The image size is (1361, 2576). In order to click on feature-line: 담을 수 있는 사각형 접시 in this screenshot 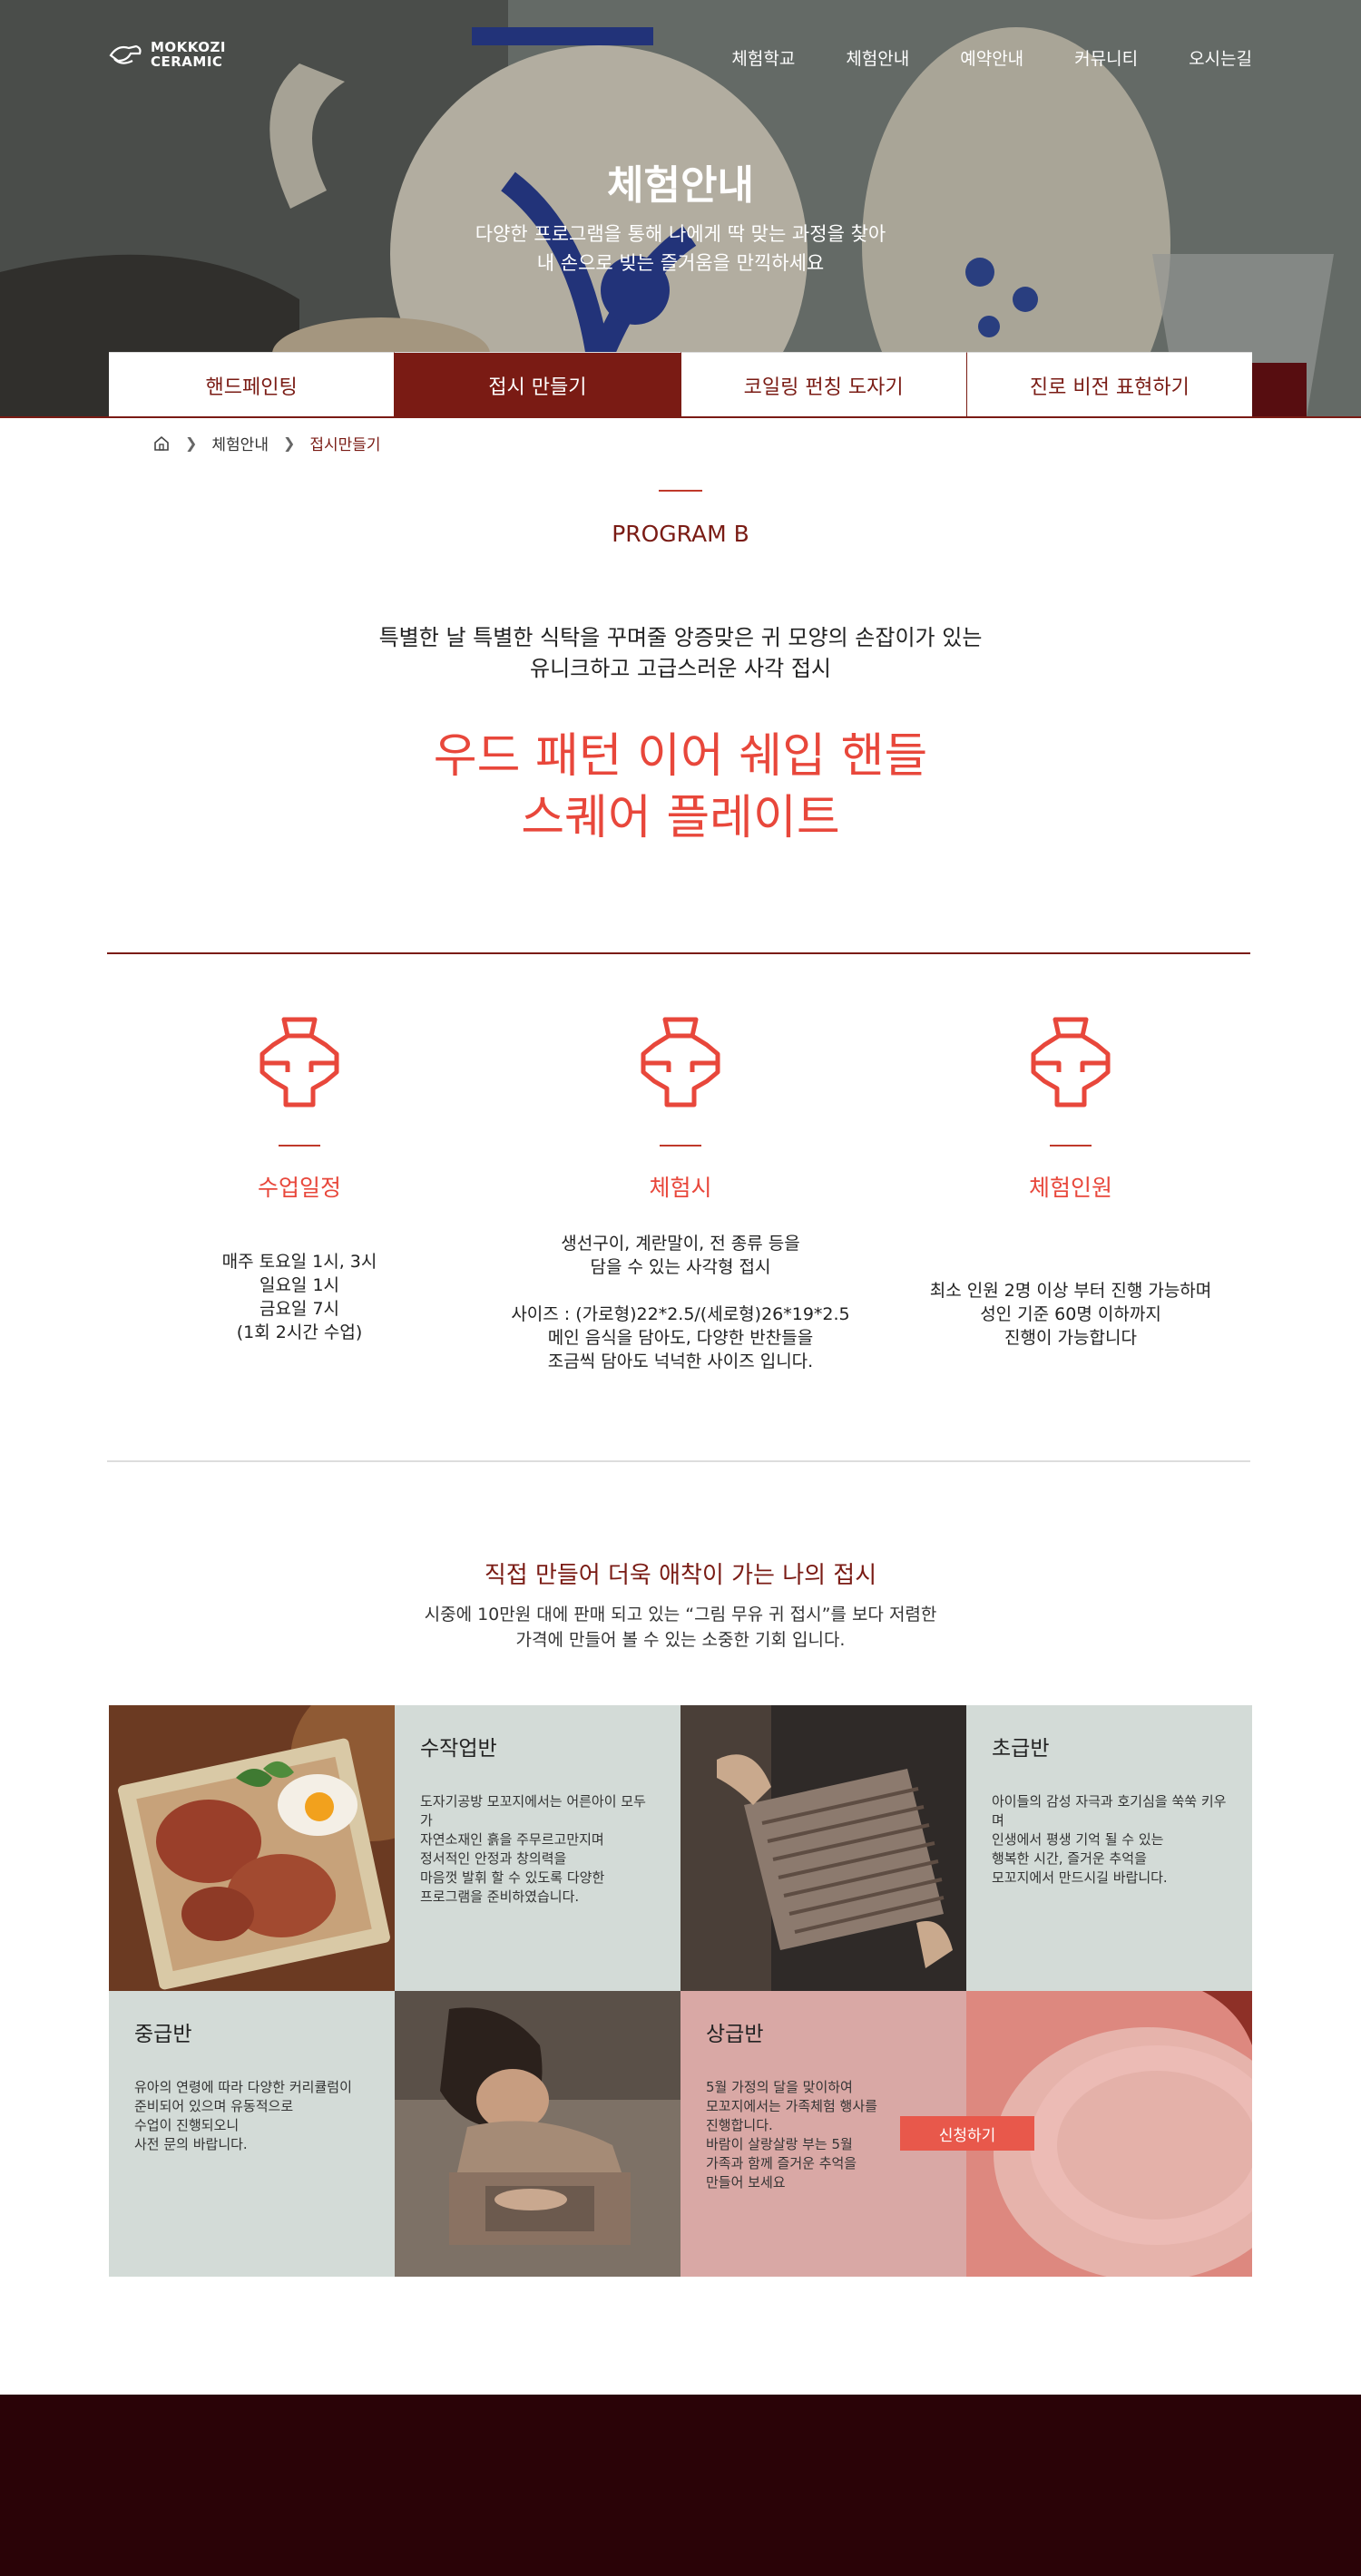, I will do `click(680, 1267)`.